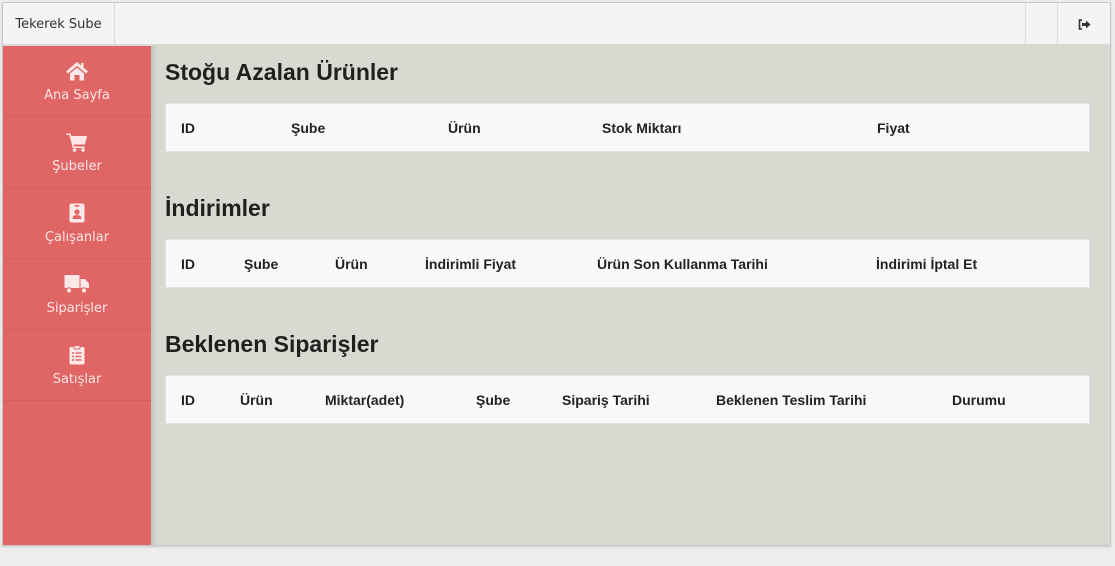  Describe the element at coordinates (59, 24) in the screenshot. I see `brand-link: Tekerek Sube` at that location.